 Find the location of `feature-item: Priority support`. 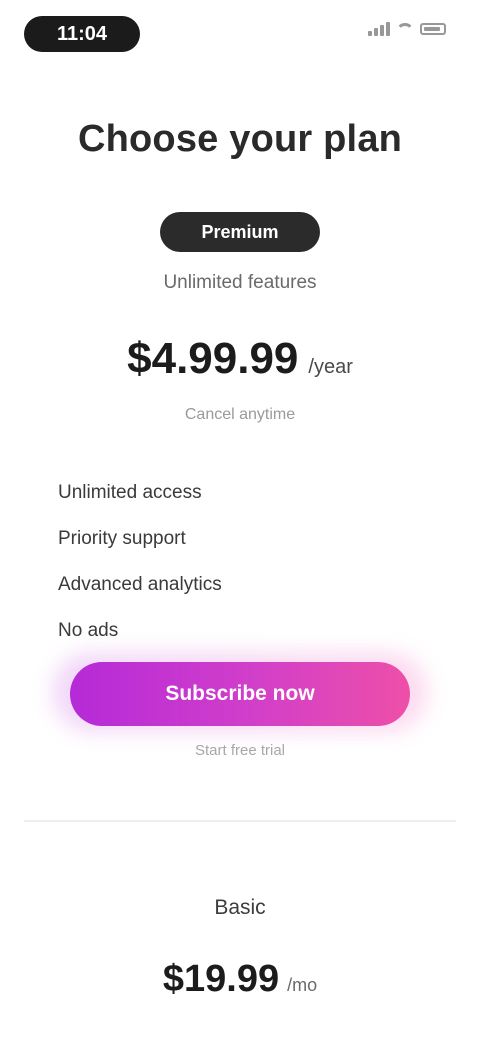

feature-item: Priority support is located at coordinates (122, 538).